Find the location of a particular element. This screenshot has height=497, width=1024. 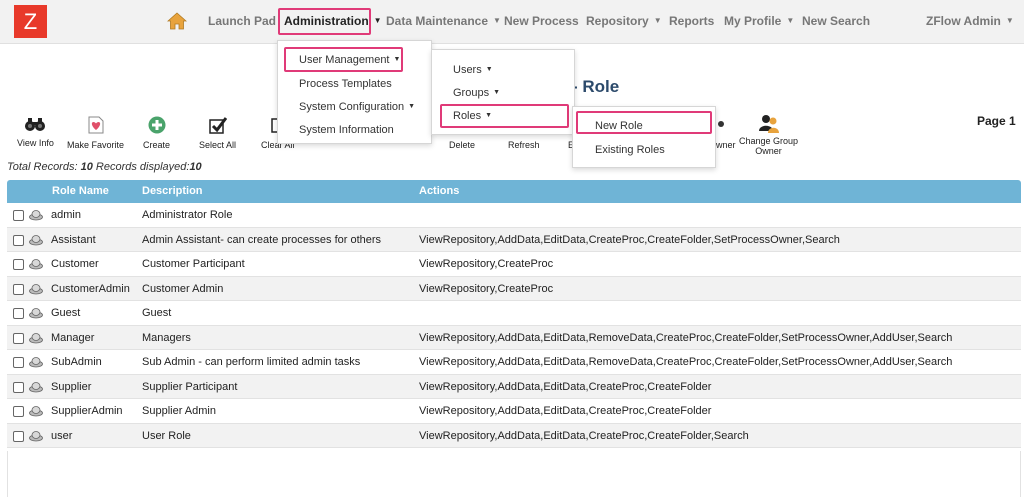

menu-item-existing-roles: Existing Roles is located at coordinates (630, 150).